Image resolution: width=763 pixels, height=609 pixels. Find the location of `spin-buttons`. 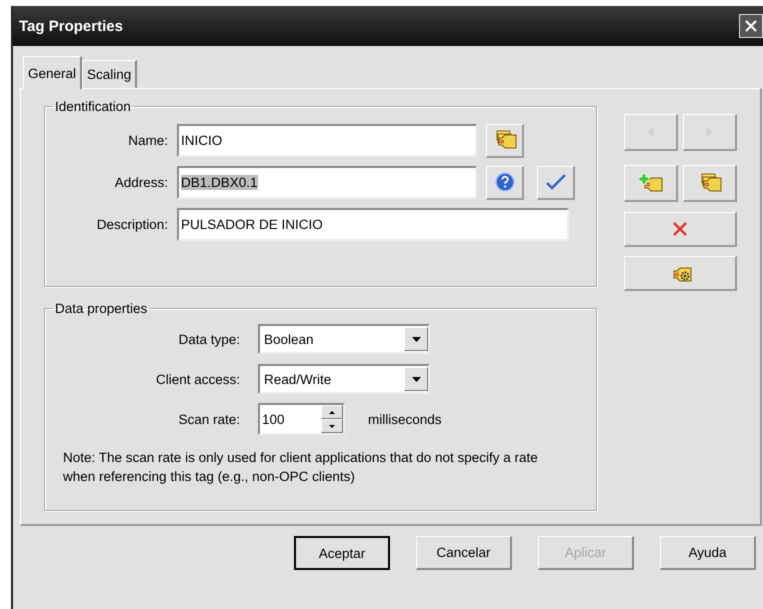

spin-buttons is located at coordinates (332, 419).